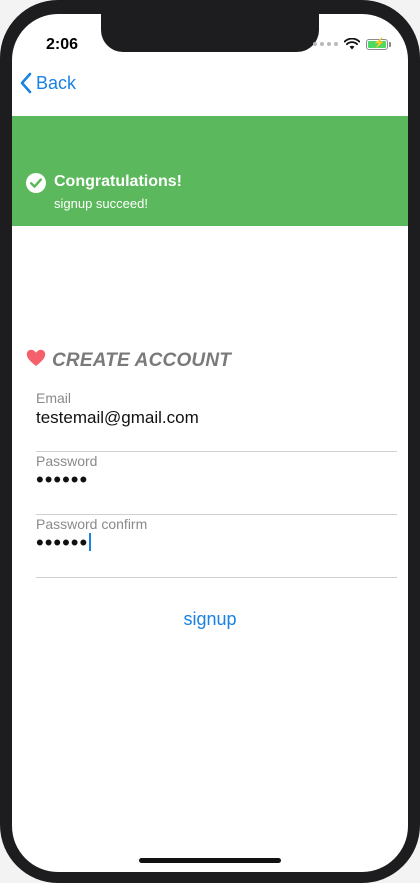 The height and width of the screenshot is (883, 420). I want to click on email-value: testemail@gmail.com, so click(117, 417).